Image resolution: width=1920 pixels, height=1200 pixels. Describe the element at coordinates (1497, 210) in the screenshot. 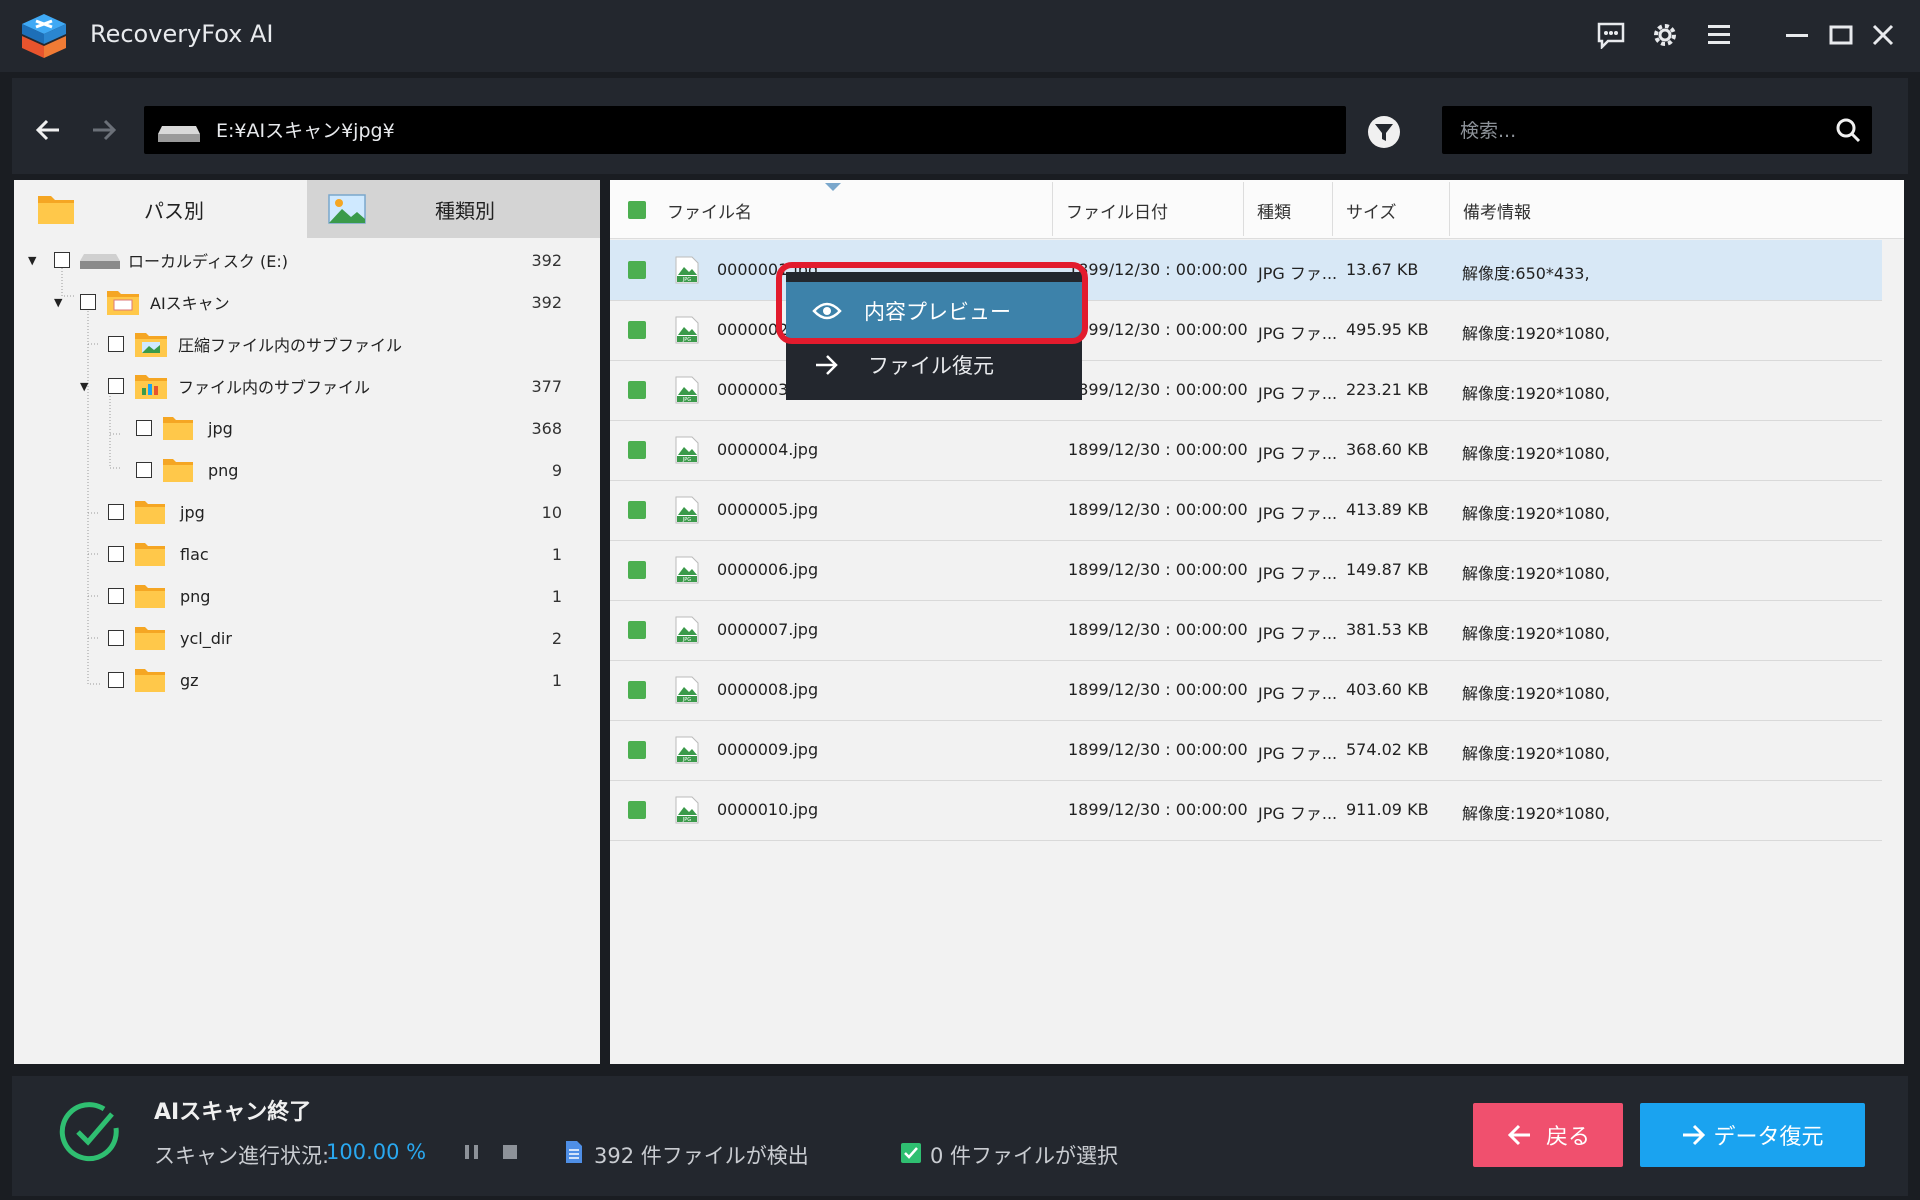

I see `column-header-note: 備考情報` at that location.